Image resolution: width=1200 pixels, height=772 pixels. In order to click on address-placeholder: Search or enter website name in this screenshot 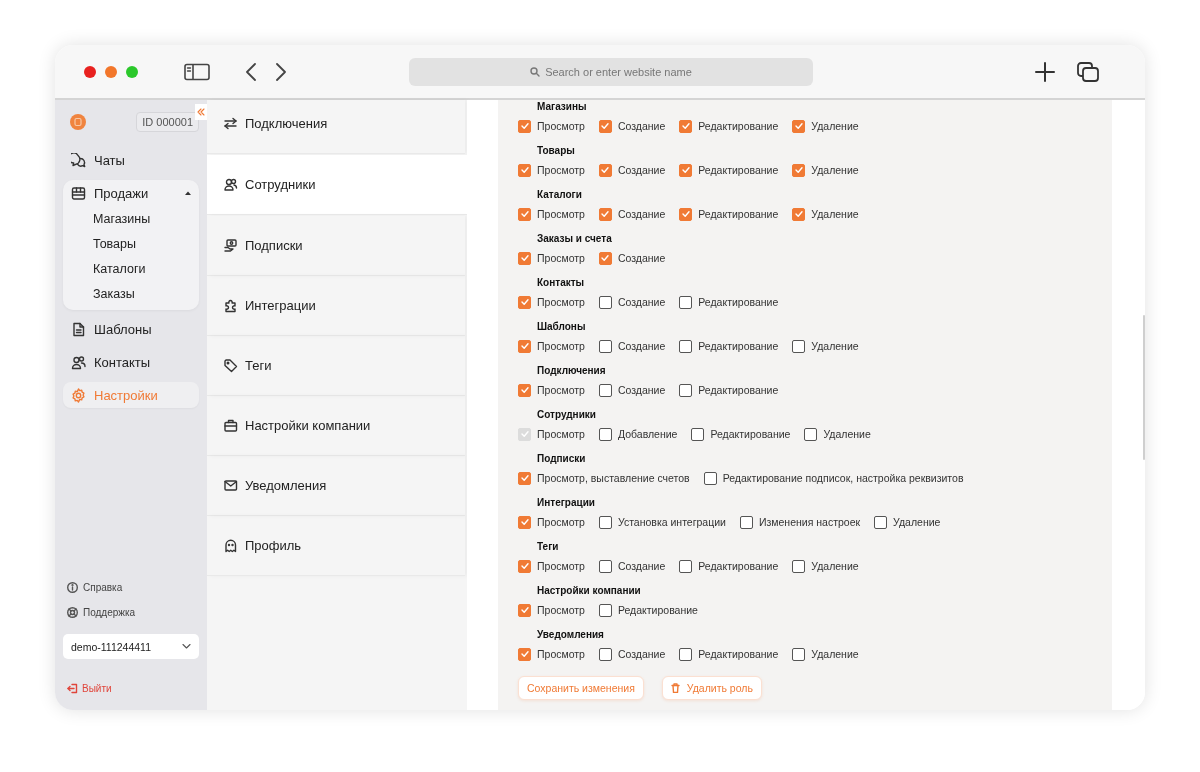, I will do `click(618, 71)`.